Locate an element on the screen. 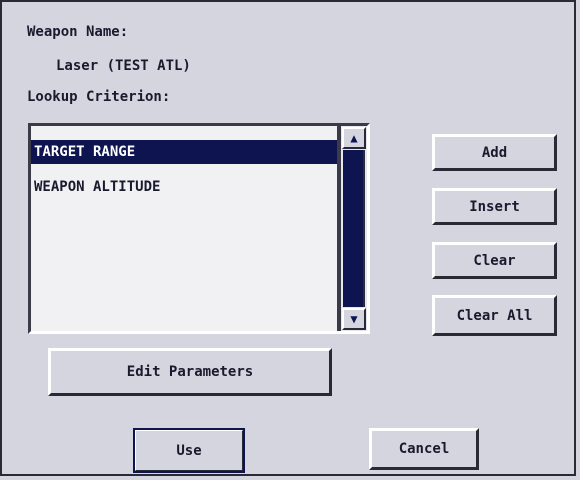 The height and width of the screenshot is (480, 580). triangle-up-icon: ▲ is located at coordinates (354, 138).